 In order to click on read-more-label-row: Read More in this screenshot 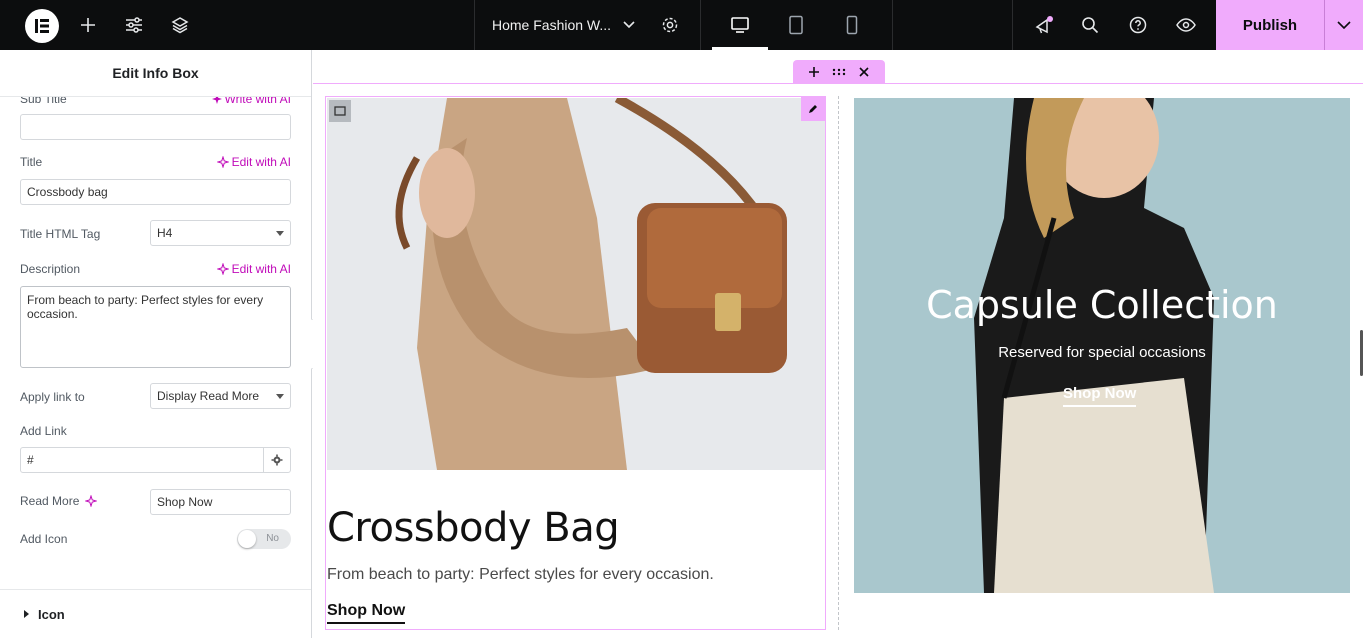, I will do `click(59, 501)`.